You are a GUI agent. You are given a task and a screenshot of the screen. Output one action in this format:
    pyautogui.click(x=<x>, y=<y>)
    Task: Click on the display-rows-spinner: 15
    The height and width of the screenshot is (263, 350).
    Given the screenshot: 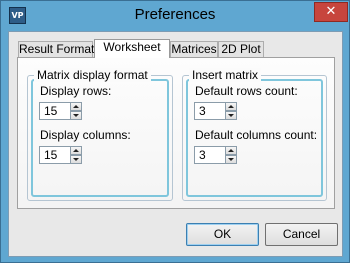 What is the action you would take?
    pyautogui.click(x=60, y=111)
    